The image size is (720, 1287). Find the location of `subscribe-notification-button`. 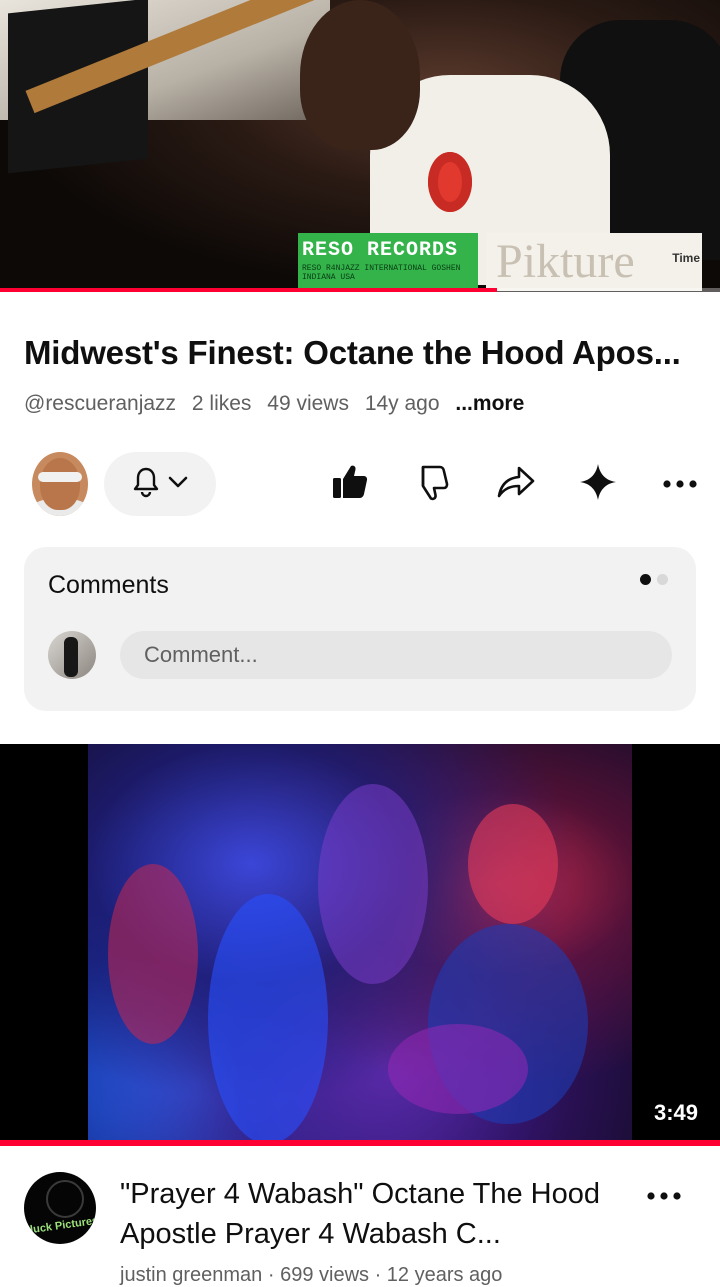

subscribe-notification-button is located at coordinates (160, 484).